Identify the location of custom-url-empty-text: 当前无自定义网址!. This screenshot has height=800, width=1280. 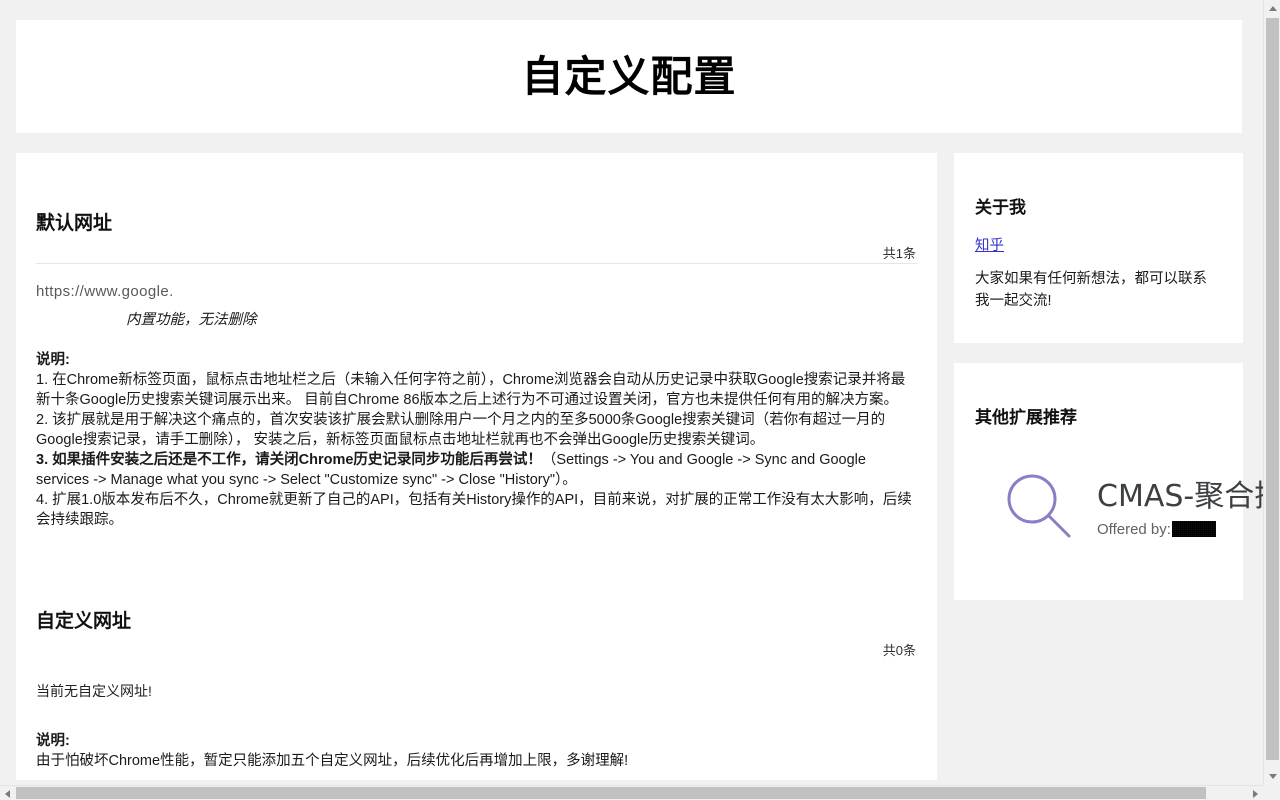
(94, 691).